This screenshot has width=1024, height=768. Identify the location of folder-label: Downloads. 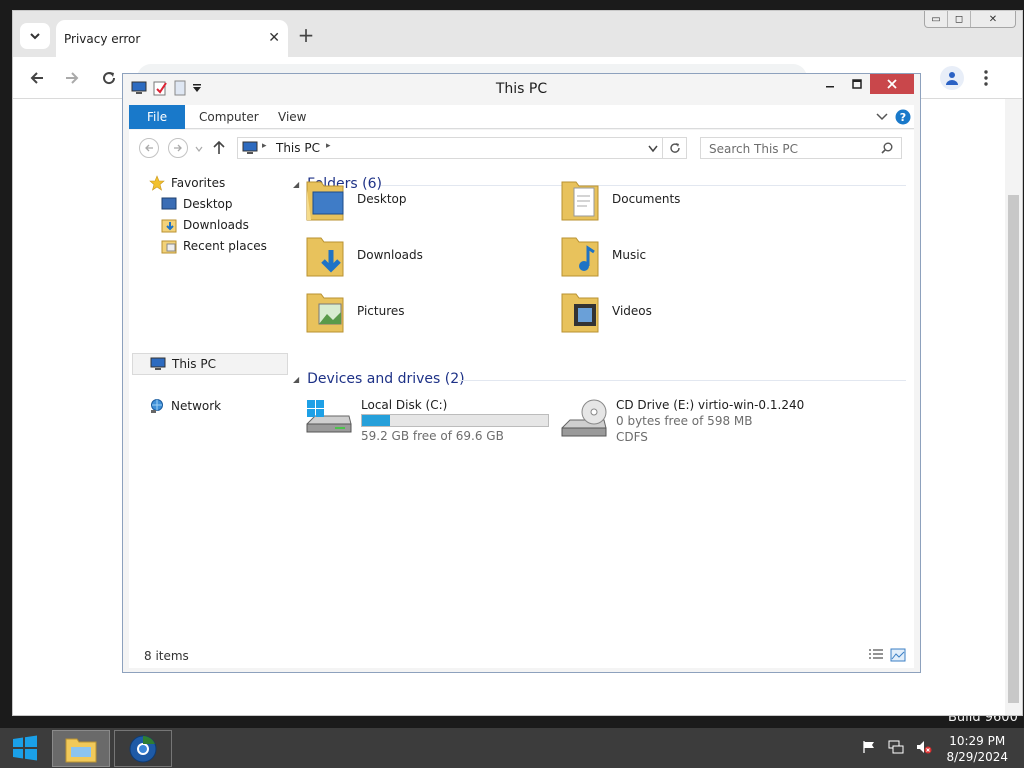
(390, 255).